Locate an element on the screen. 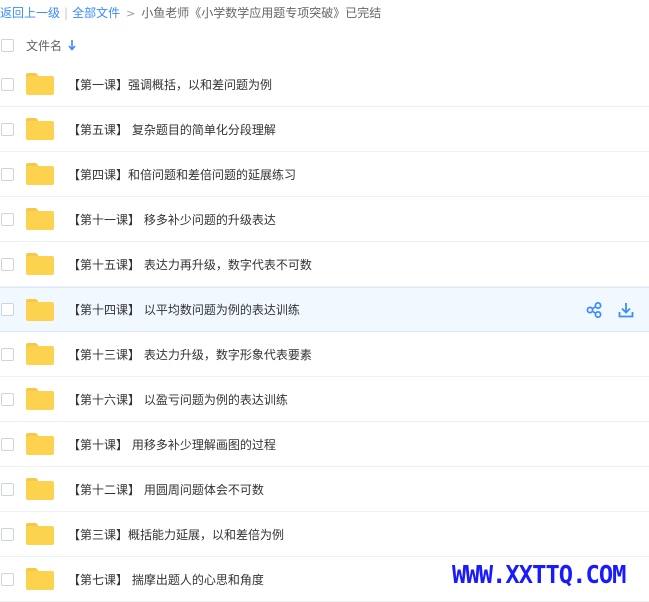 This screenshot has height=602, width=649. file-name: 【第十五课】 表达力再升级，数字代表不可数 is located at coordinates (190, 264).